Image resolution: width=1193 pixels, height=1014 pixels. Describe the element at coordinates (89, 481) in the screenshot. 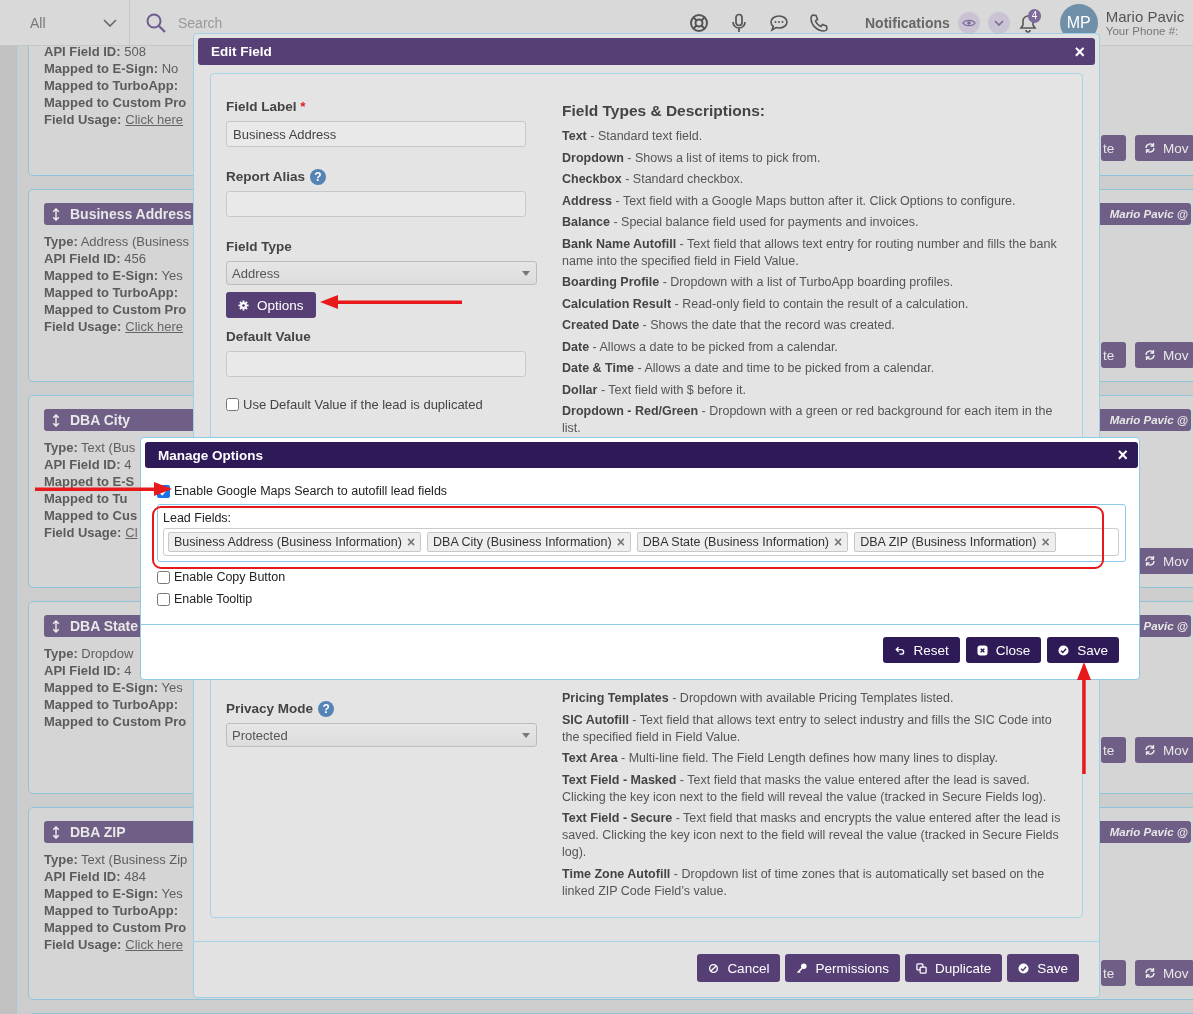

I see `card-field-line: Mapped to E-S` at that location.